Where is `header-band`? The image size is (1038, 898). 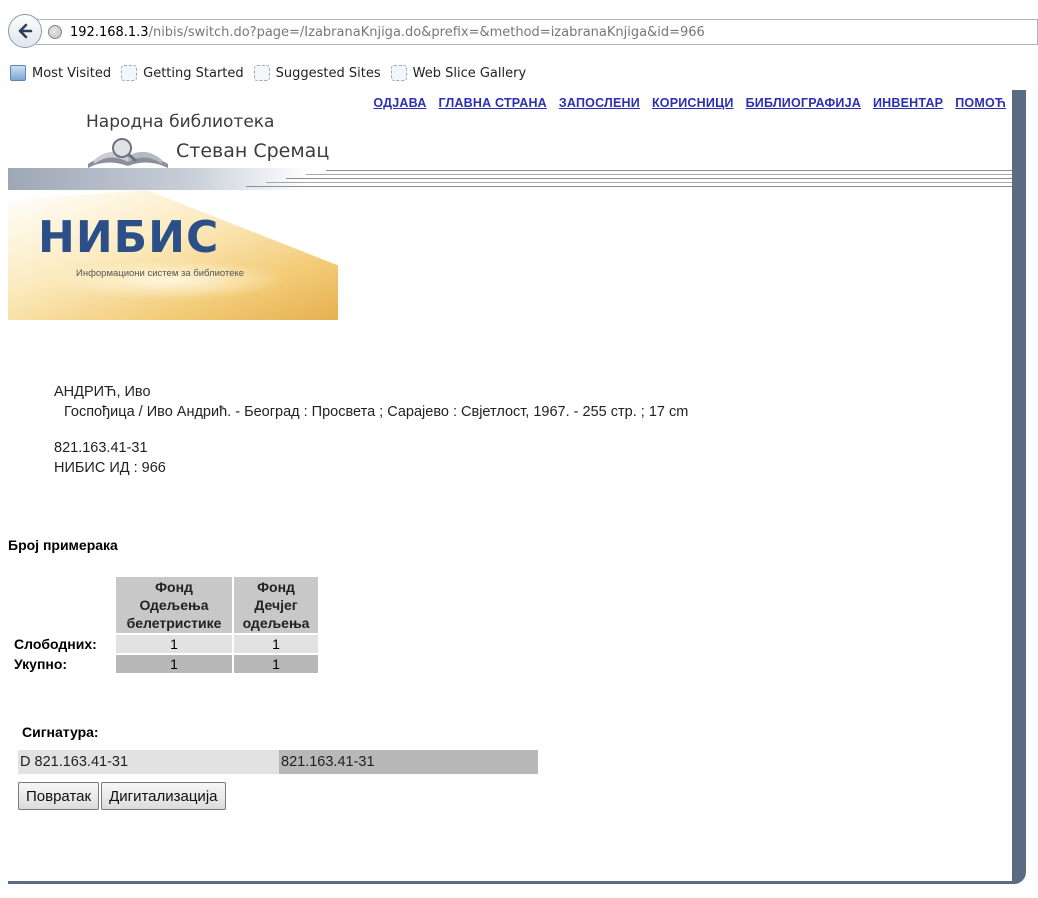 header-band is located at coordinates (510, 179).